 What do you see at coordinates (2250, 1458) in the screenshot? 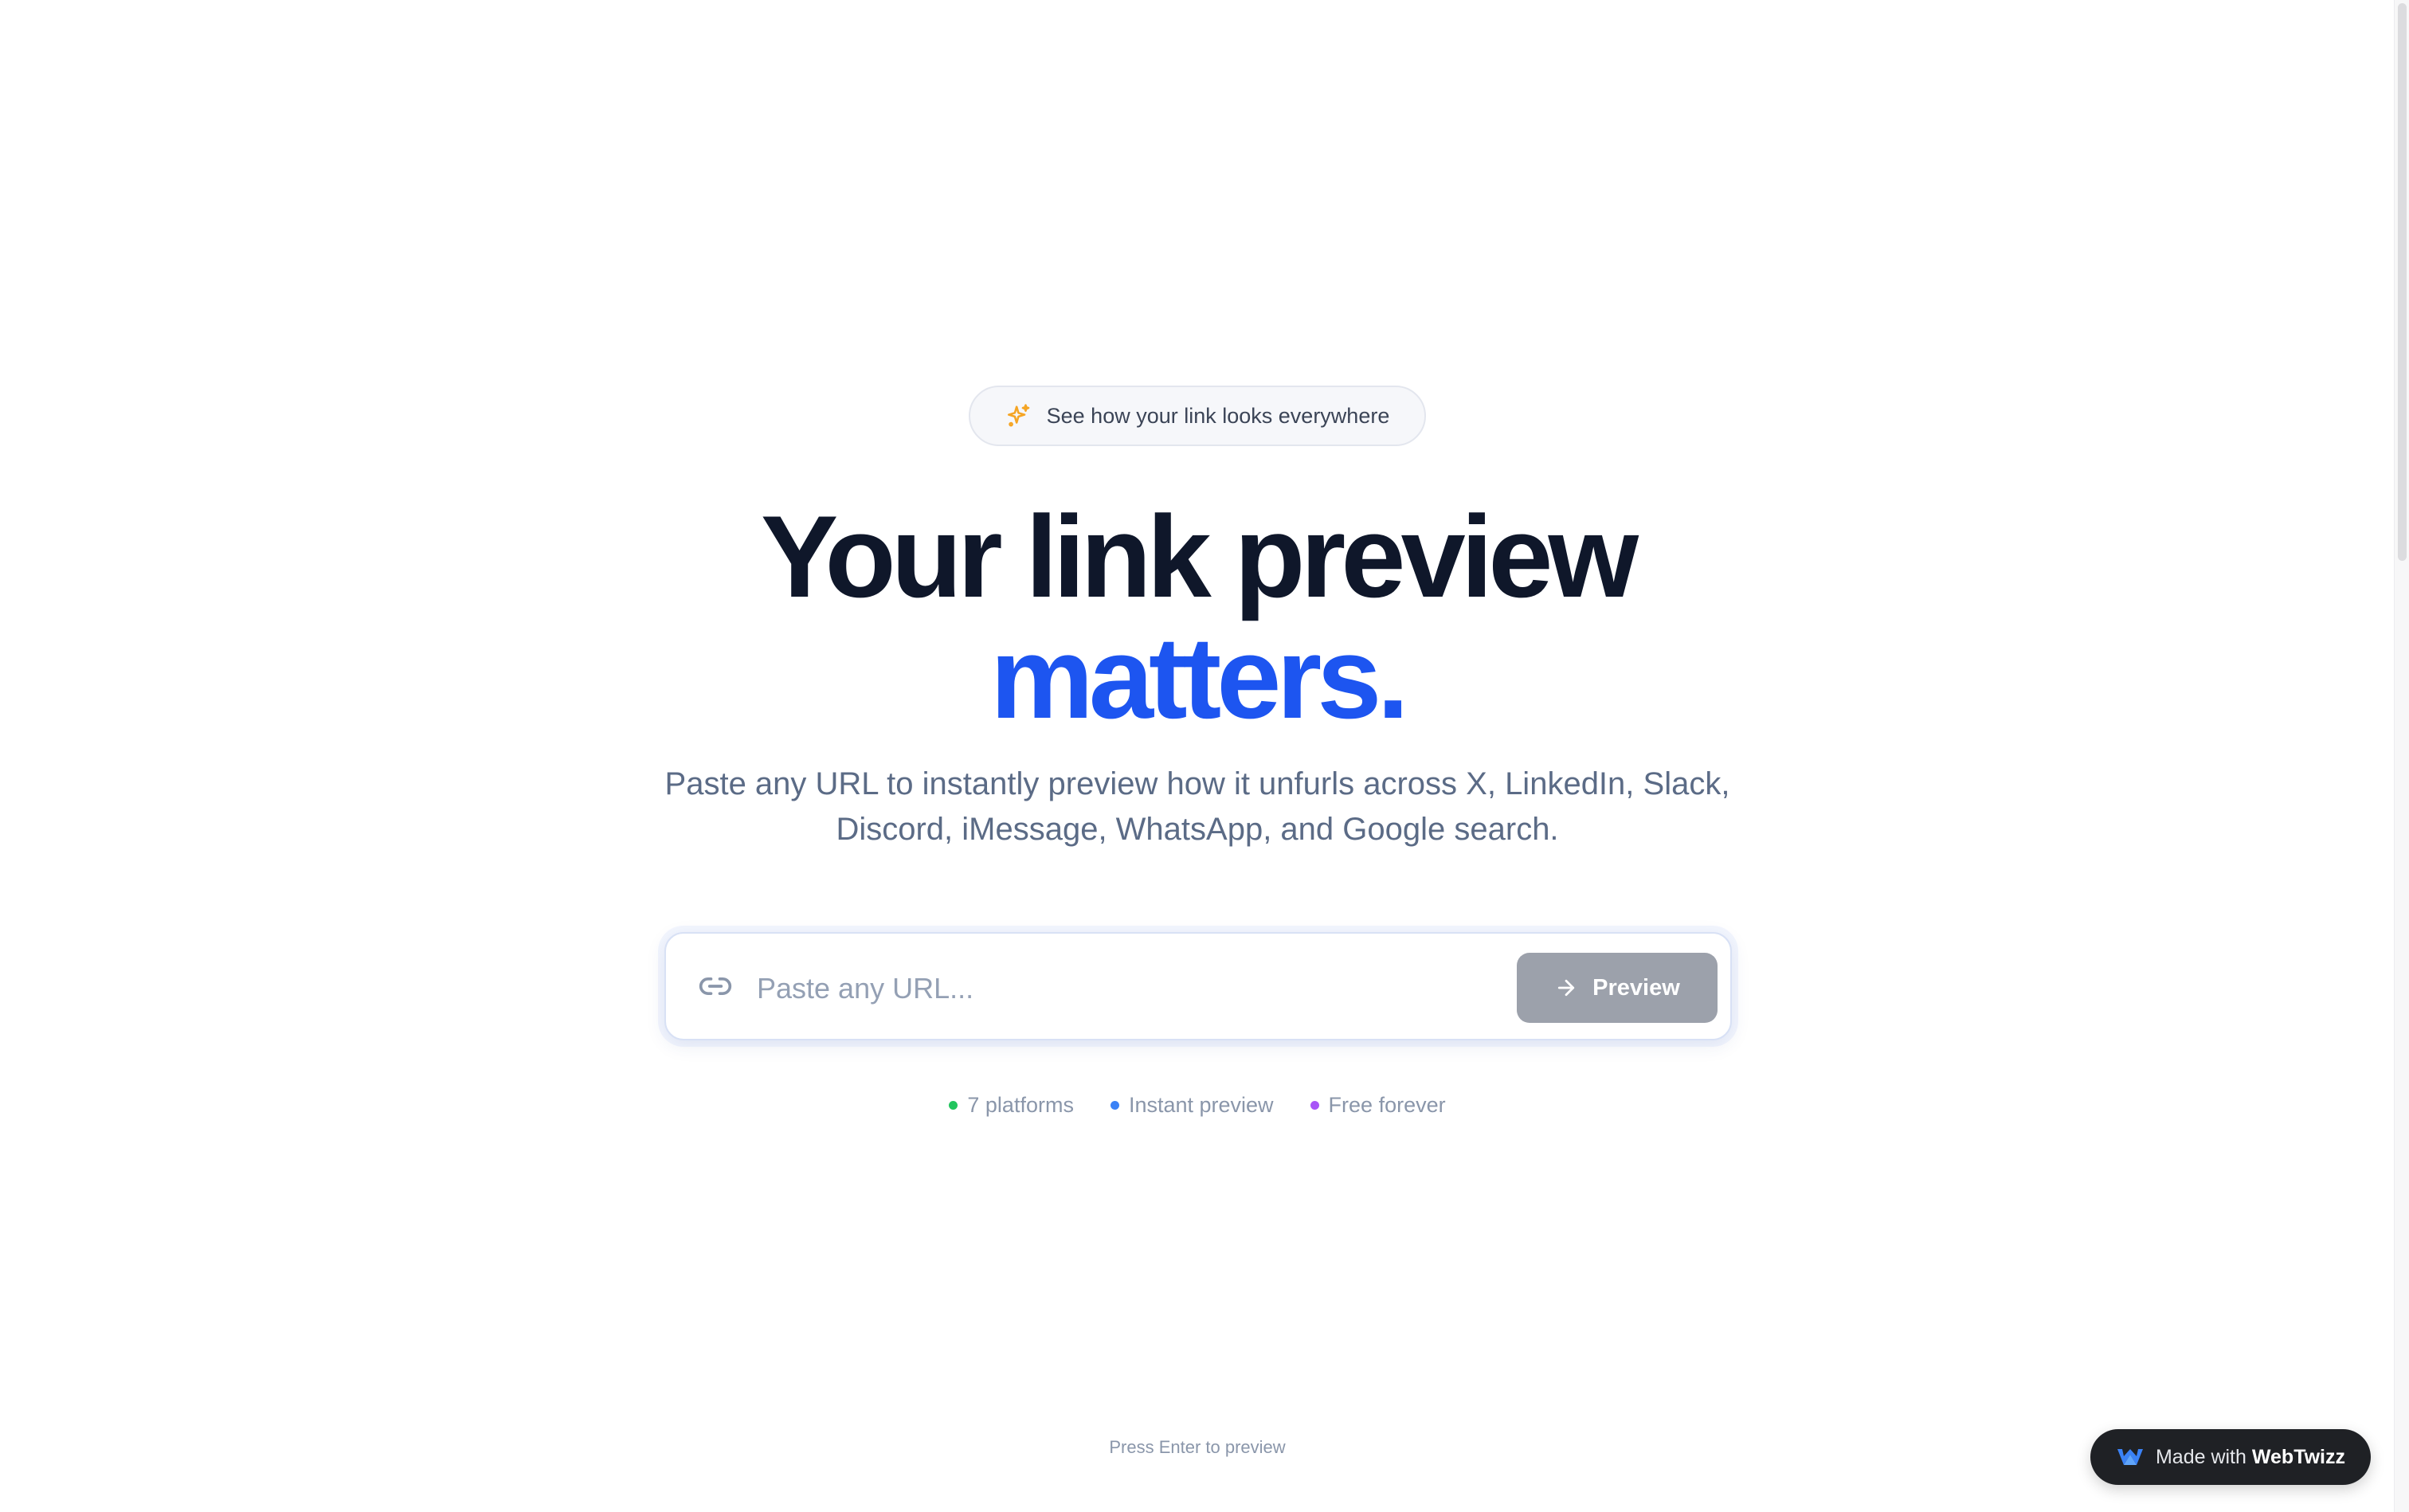
I see `made-with-text: Made with WebTwizz` at bounding box center [2250, 1458].